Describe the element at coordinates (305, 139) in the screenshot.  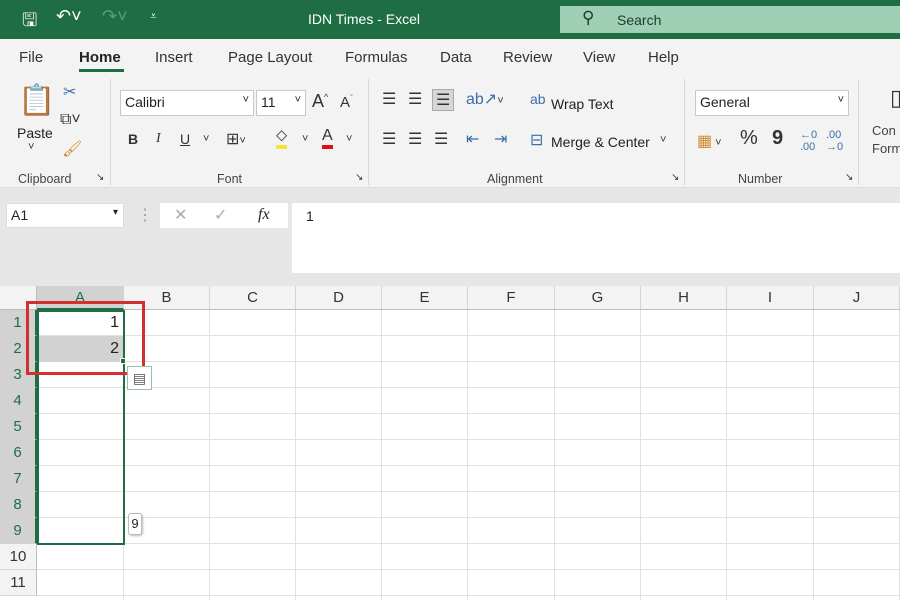
I see `fill-color-dropdown-icon: ˅` at that location.